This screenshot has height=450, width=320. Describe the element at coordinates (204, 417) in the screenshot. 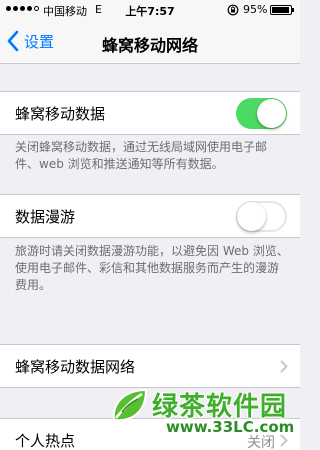

I see `watermark: 绿茶软件园 www.33LC.com` at that location.